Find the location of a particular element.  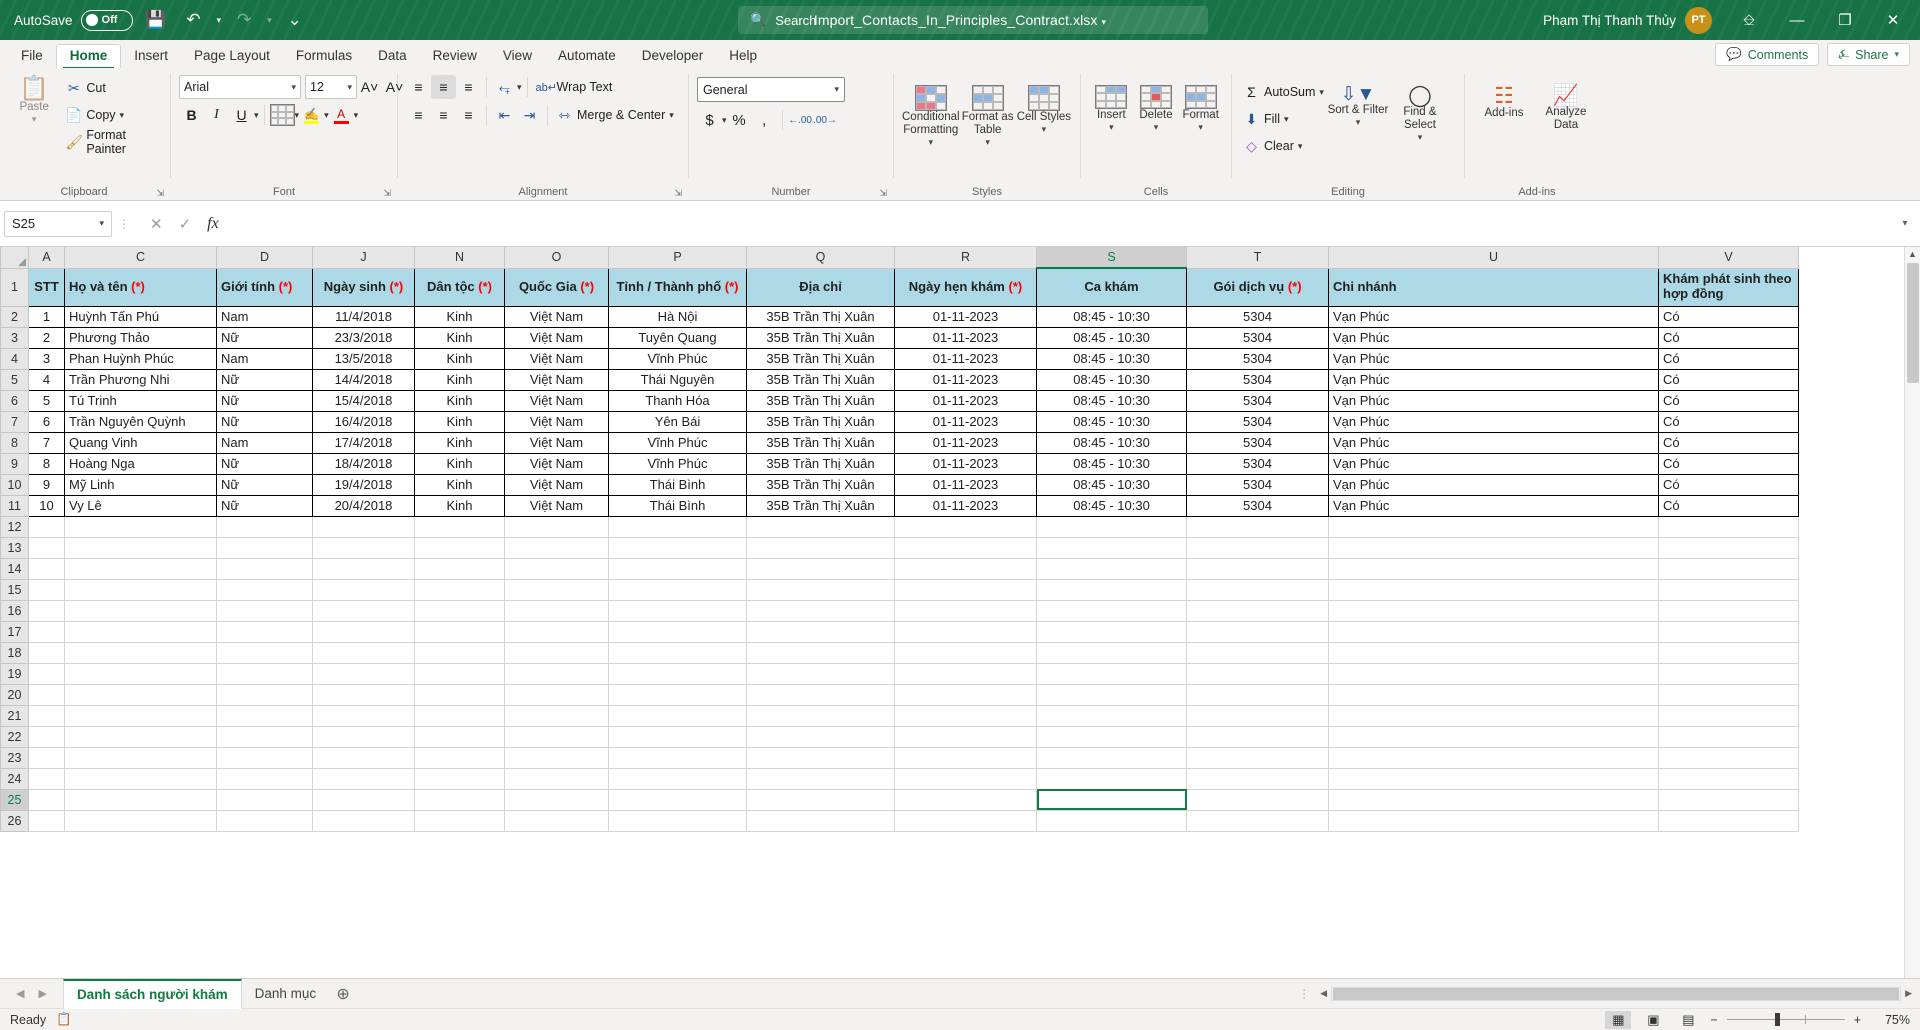

cell-S22 is located at coordinates (1111, 736).